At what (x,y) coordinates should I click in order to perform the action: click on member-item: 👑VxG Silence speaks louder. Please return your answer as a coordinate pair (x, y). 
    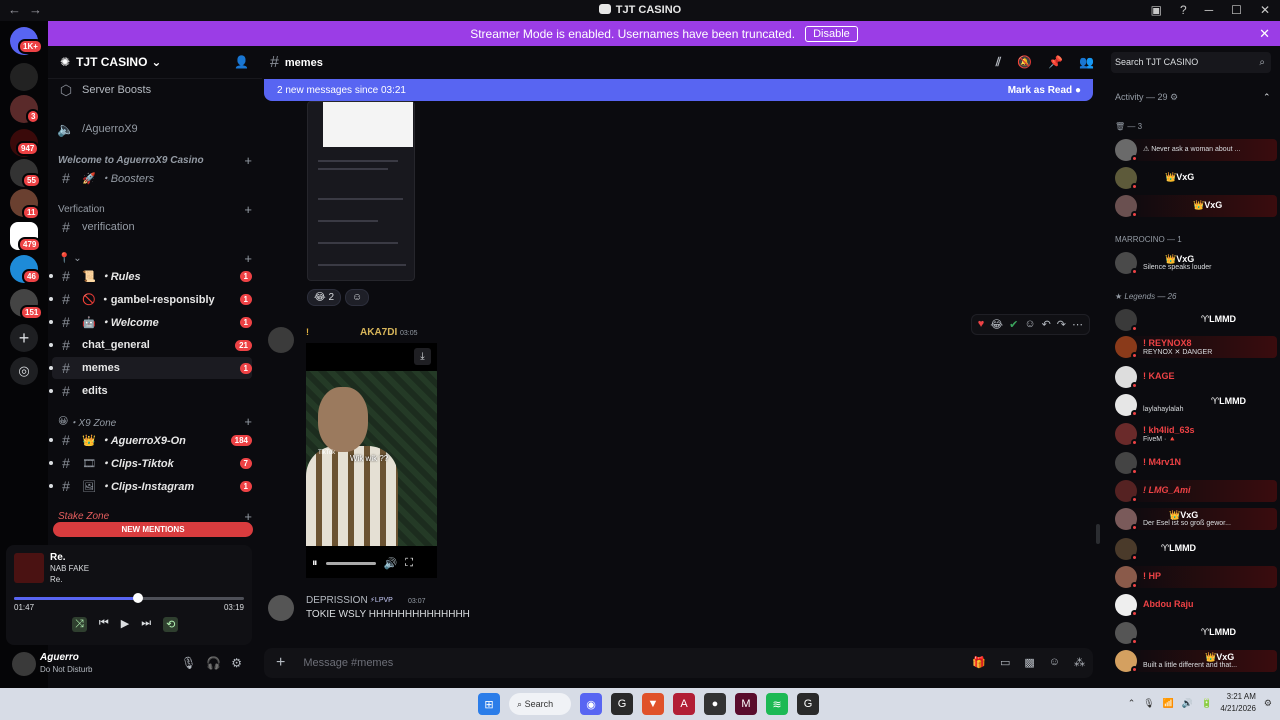
    Looking at the image, I should click on (1196, 263).